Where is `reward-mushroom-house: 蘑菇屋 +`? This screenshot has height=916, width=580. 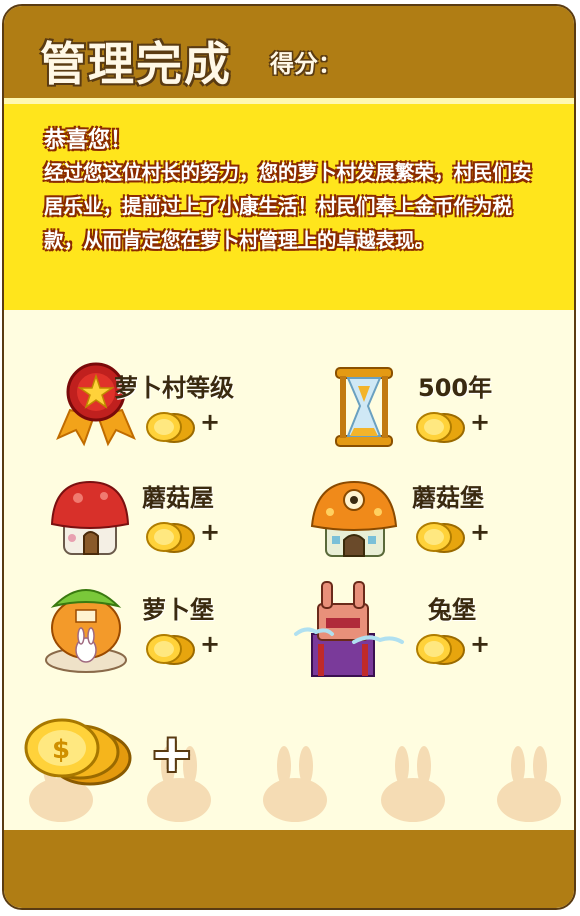 reward-mushroom-house: 蘑菇屋 + is located at coordinates (176, 533).